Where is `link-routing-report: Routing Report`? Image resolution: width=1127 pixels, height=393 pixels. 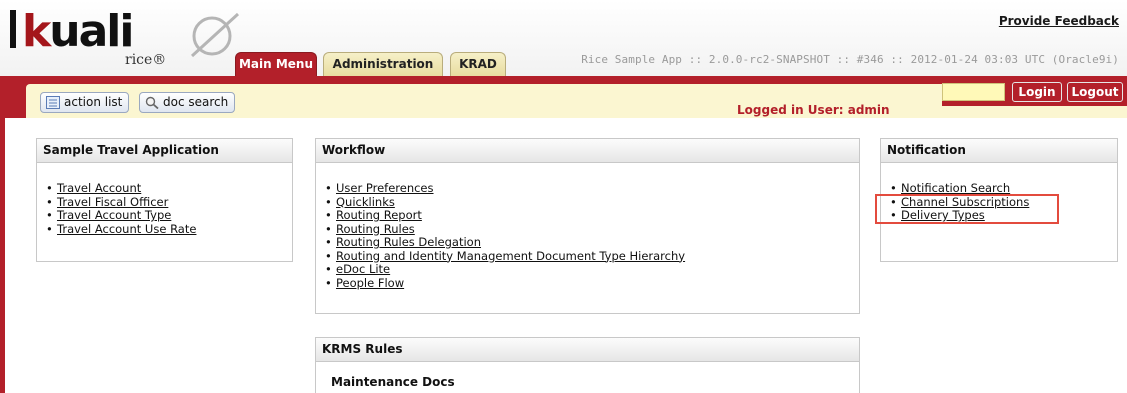 link-routing-report: Routing Report is located at coordinates (379, 215).